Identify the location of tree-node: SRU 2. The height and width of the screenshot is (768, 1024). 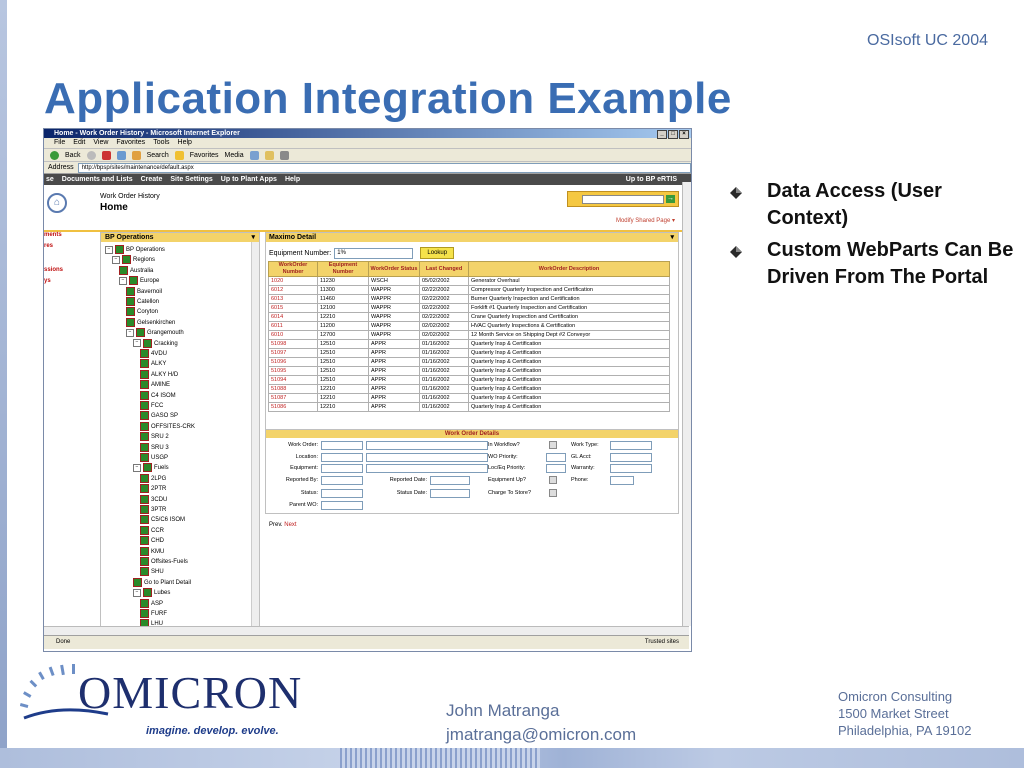
(154, 437).